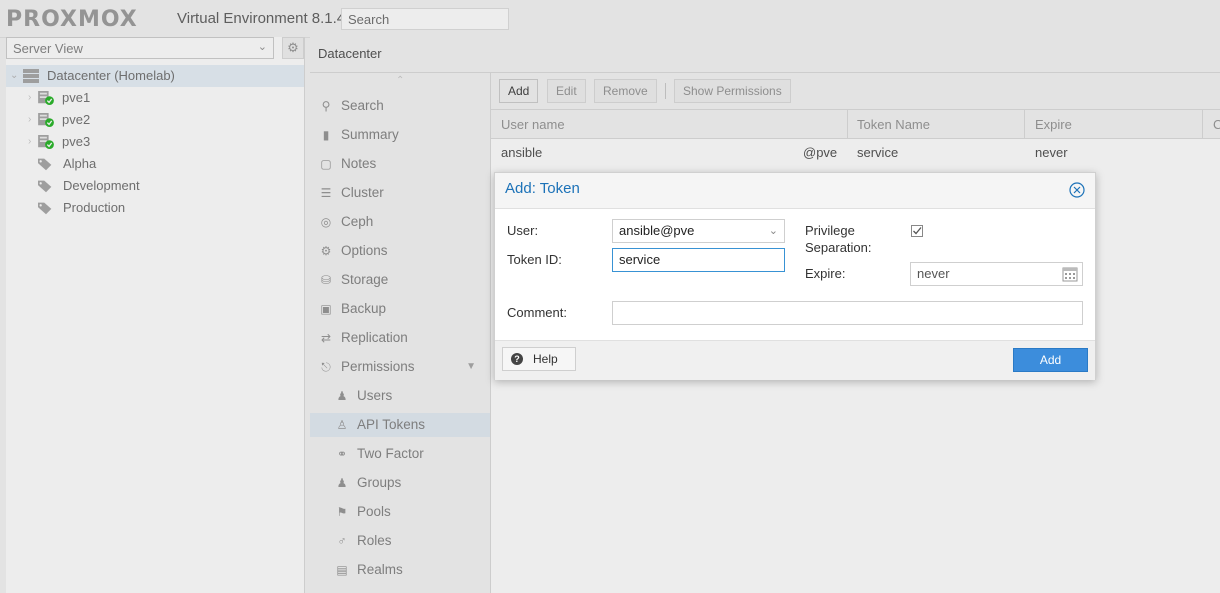  What do you see at coordinates (996, 274) in the screenshot?
I see `expire-date-field: never` at bounding box center [996, 274].